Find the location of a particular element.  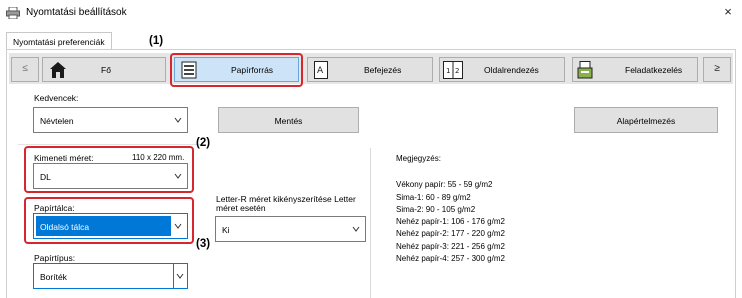

letter-r-select: Ki is located at coordinates (290, 229).